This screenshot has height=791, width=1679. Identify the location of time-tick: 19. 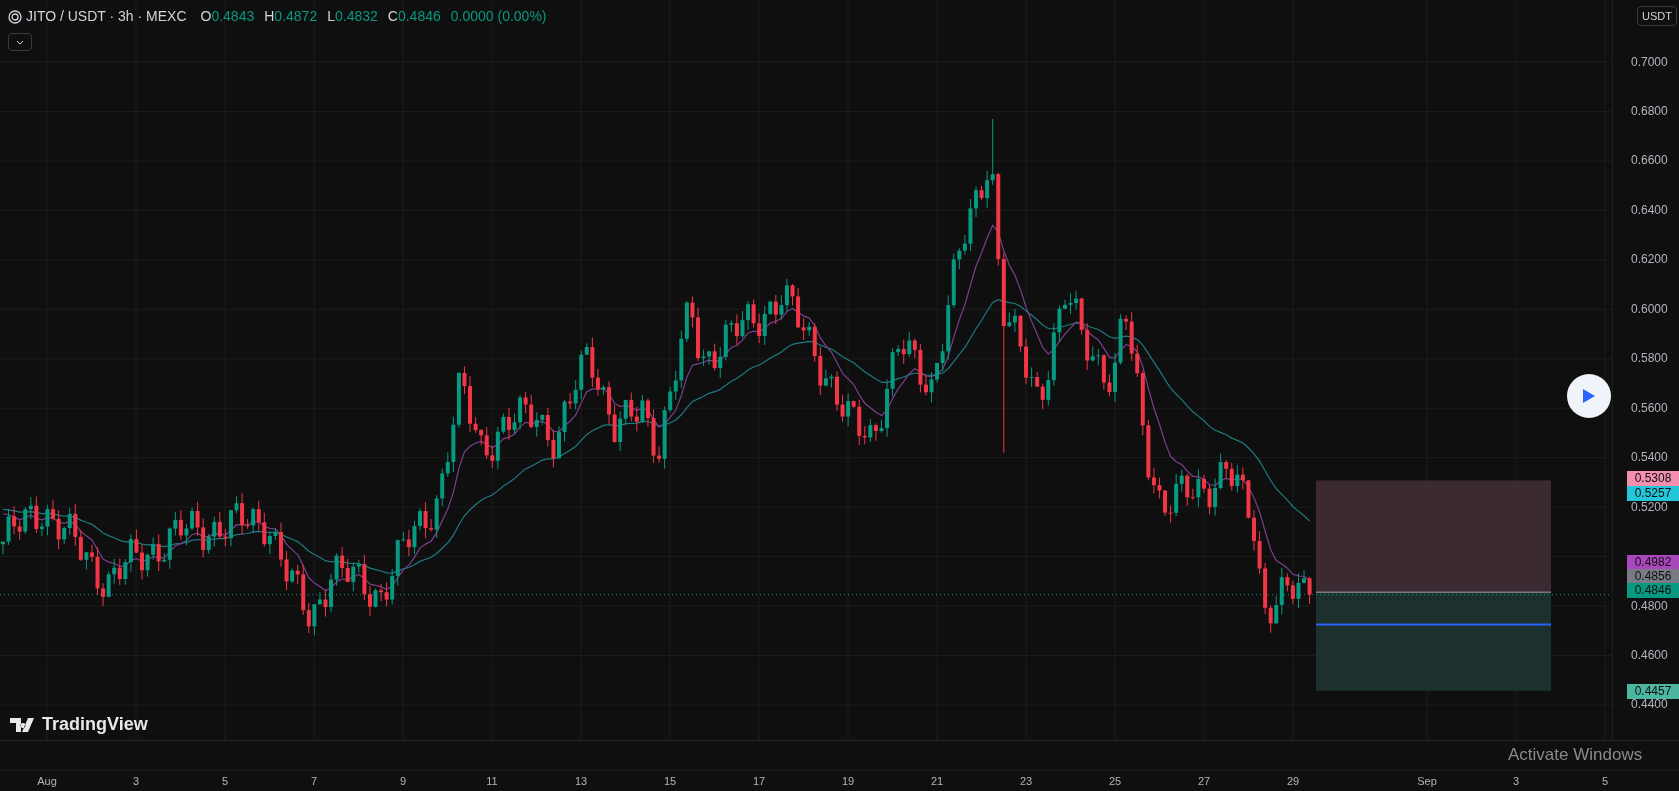
(848, 781).